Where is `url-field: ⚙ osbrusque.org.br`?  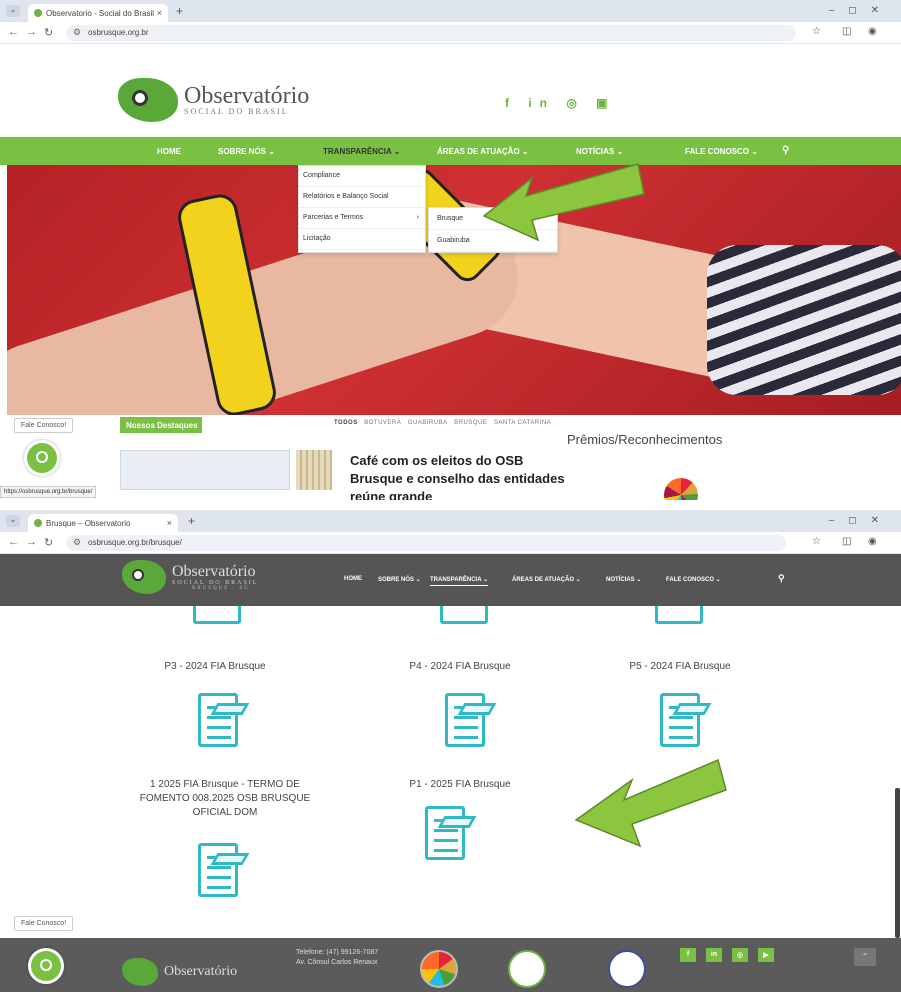 url-field: ⚙ osbrusque.org.br is located at coordinates (431, 33).